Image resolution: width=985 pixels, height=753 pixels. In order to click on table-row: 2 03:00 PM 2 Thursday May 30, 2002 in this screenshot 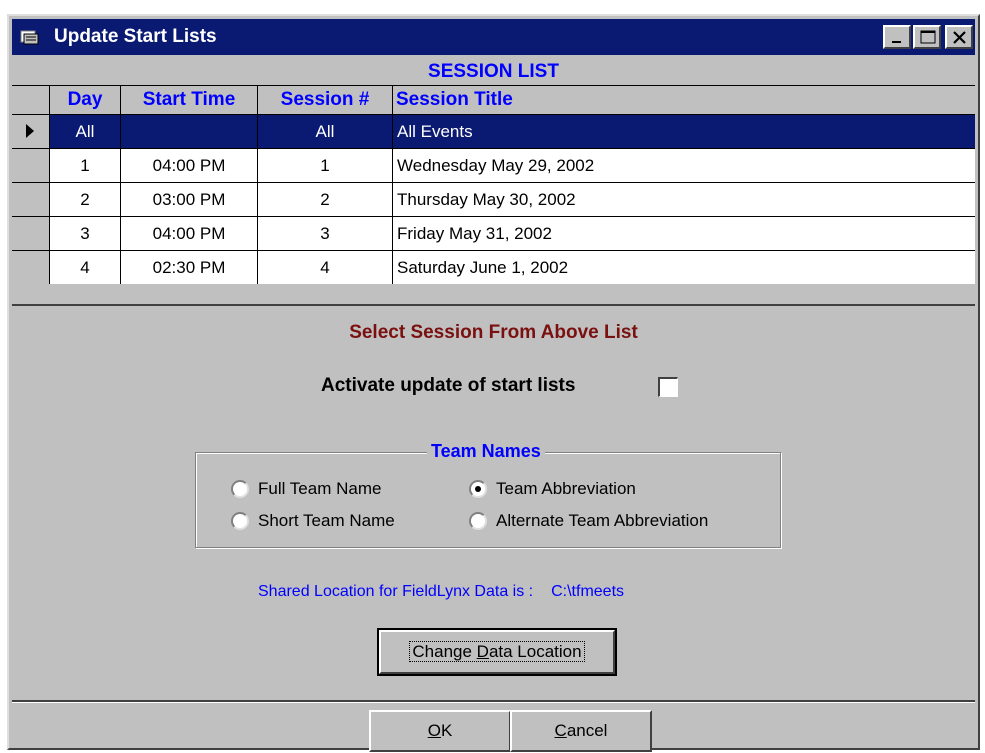, I will do `click(493, 199)`.